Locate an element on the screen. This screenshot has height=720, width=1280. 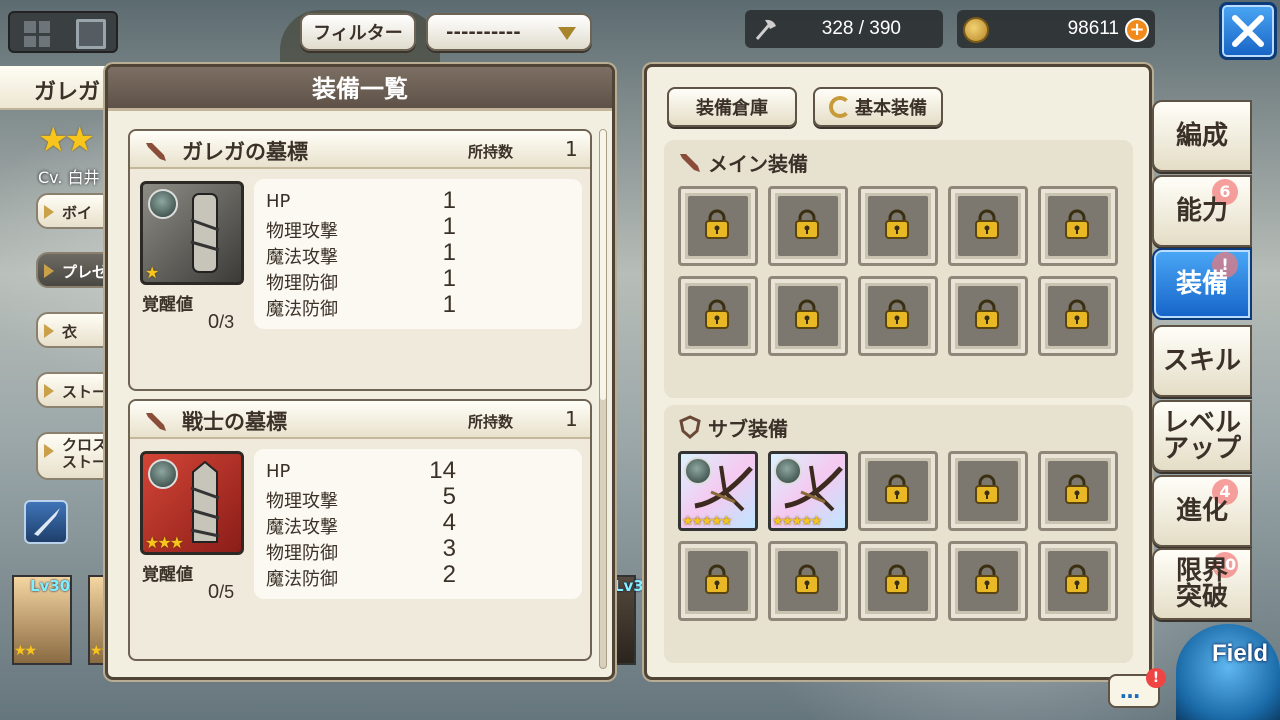
equipment-thumbnail: ★ is located at coordinates (192, 233).